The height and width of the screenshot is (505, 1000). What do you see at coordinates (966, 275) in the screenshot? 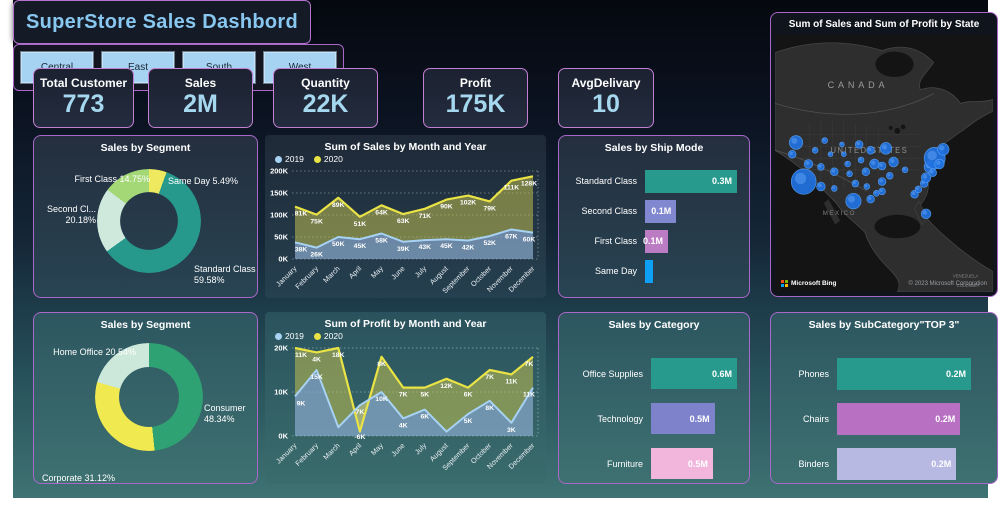
I see `map-label-venezuela: VENEZUELA` at bounding box center [966, 275].